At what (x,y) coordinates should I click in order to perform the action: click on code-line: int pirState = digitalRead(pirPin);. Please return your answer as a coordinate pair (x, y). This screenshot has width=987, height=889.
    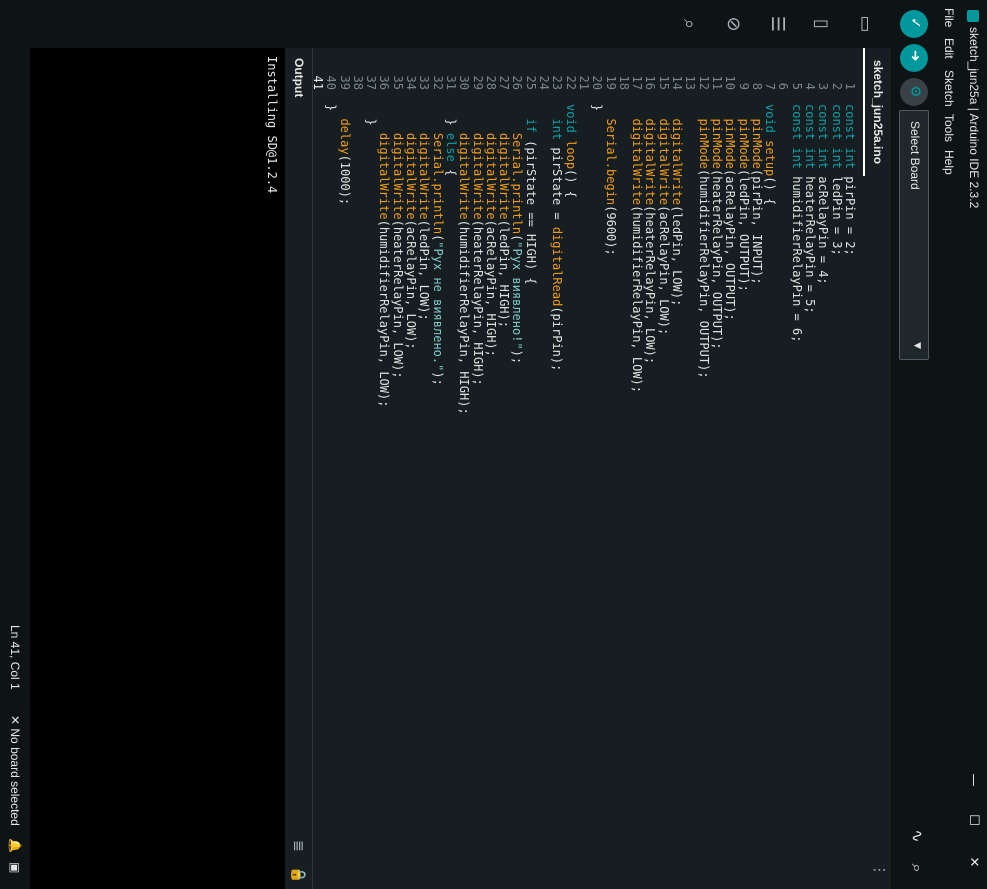
    Looking at the image, I should click on (557, 237).